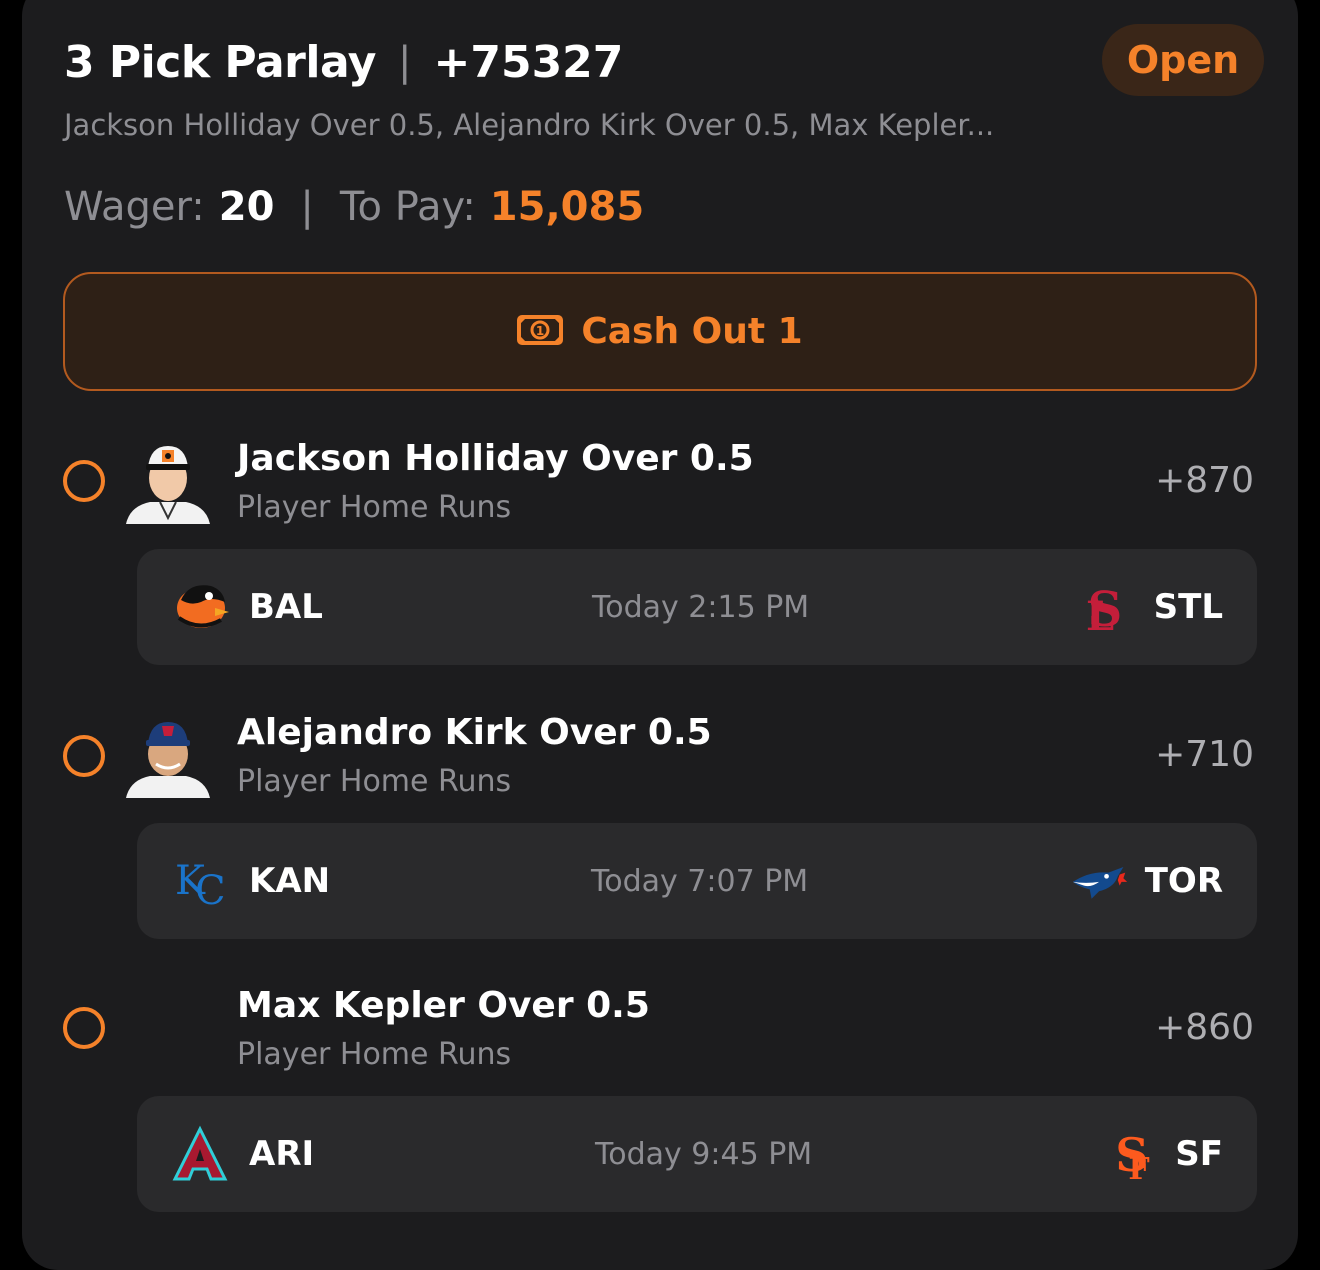 The width and height of the screenshot is (1320, 1270). I want to click on leg-2-radio, so click(84, 756).